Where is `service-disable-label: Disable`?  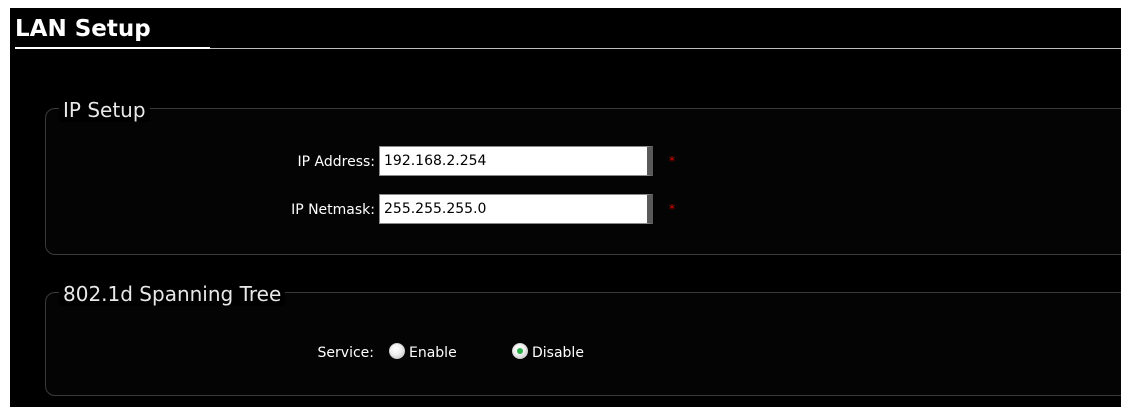 service-disable-label: Disable is located at coordinates (558, 353).